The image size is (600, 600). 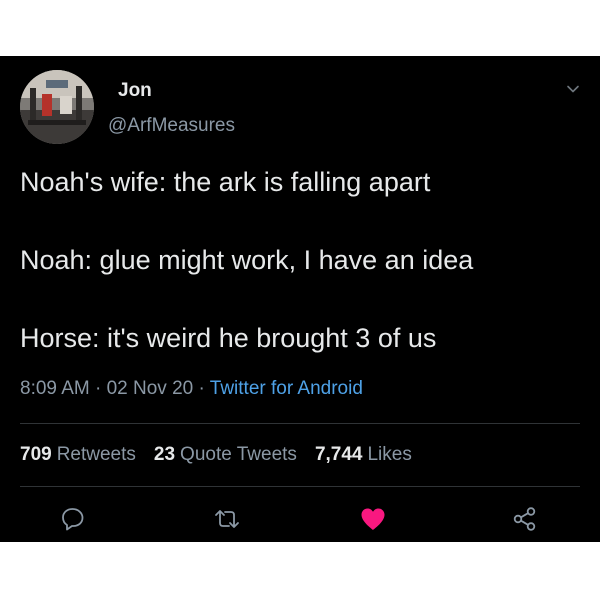 What do you see at coordinates (373, 519) in the screenshot?
I see `heart-icon` at bounding box center [373, 519].